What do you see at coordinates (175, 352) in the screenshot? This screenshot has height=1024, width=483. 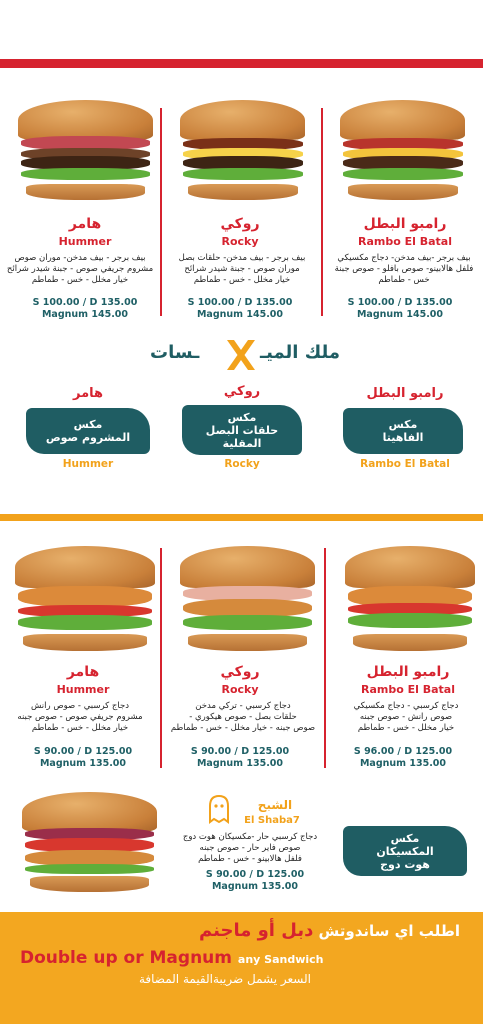 I see `title-left-part: ـسات` at bounding box center [175, 352].